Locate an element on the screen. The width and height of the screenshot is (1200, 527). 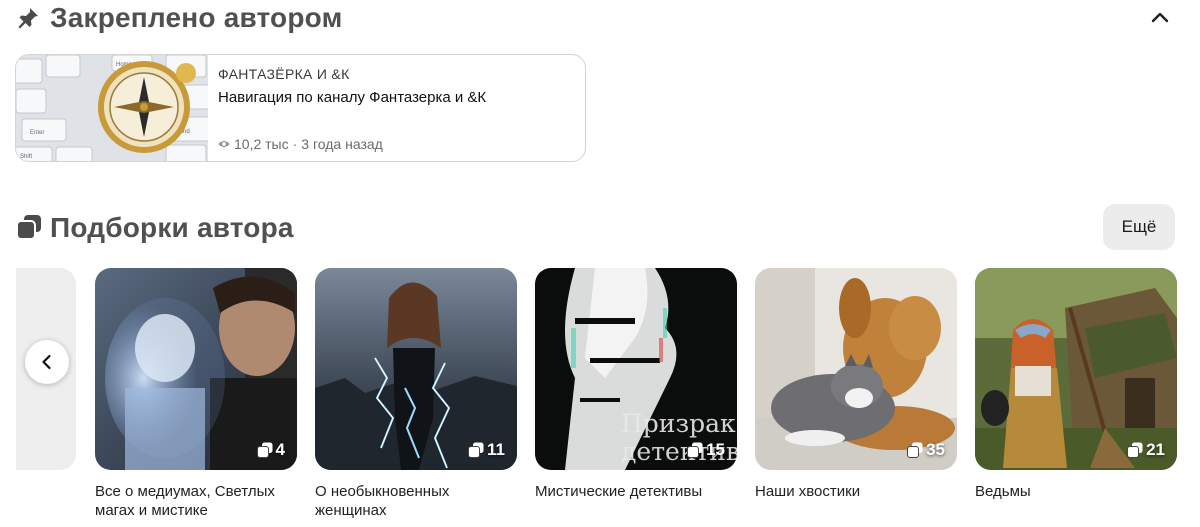
chevron-up-icon is located at coordinates (1160, 17).